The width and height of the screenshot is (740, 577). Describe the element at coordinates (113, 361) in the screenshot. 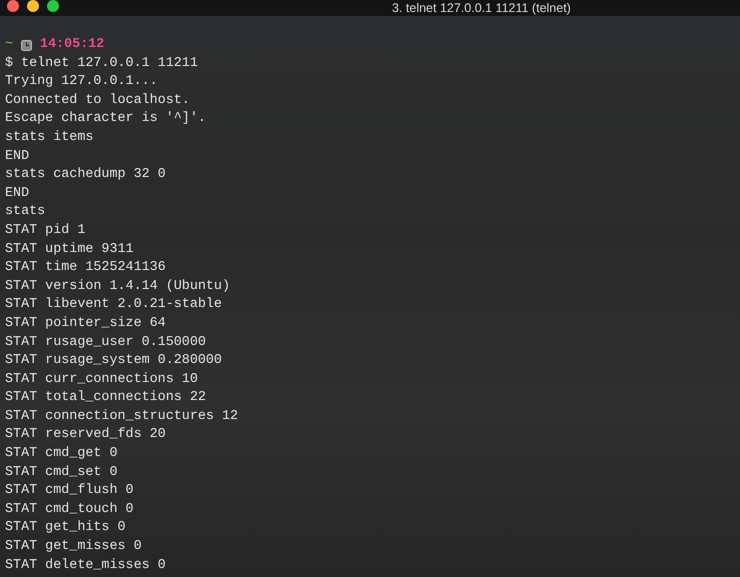

I see `terminal-line: STAT rusage_system 0.280000` at that location.